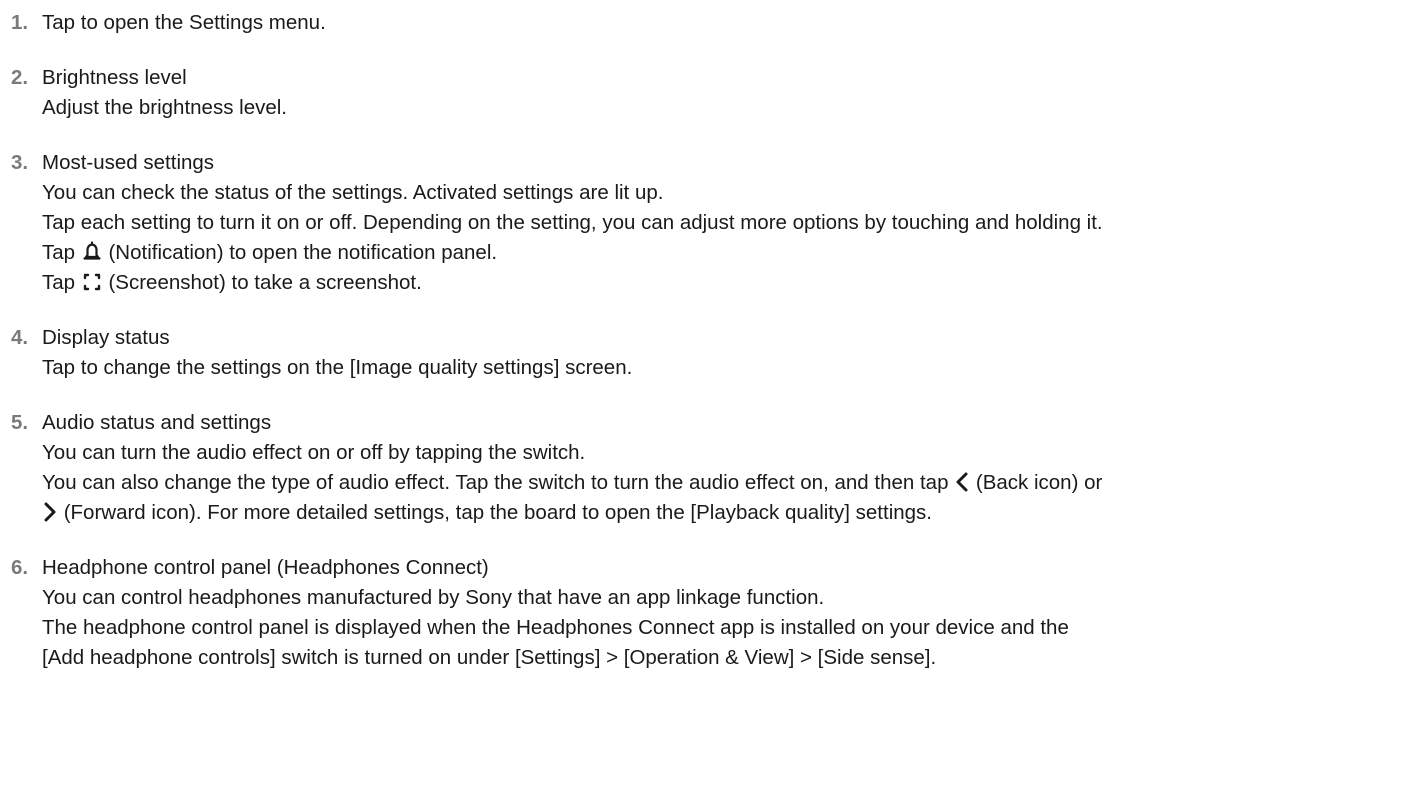  Describe the element at coordinates (708, 23) in the screenshot. I see `list-item-1: 1. Tap to open the Settings menu.` at that location.